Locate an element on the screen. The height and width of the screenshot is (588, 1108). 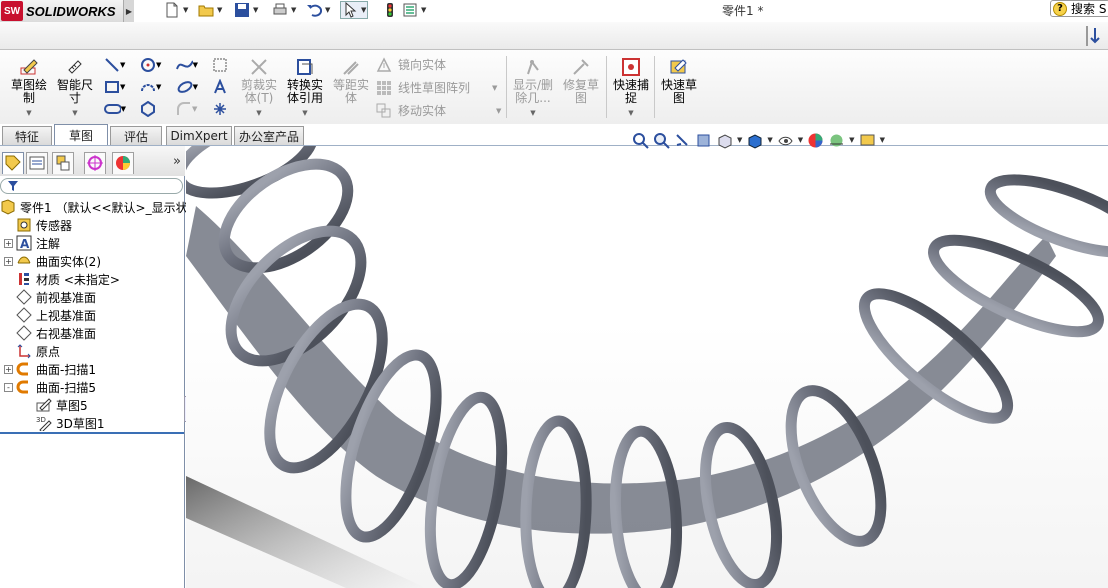
plane-tool is located at coordinates (223, 65).